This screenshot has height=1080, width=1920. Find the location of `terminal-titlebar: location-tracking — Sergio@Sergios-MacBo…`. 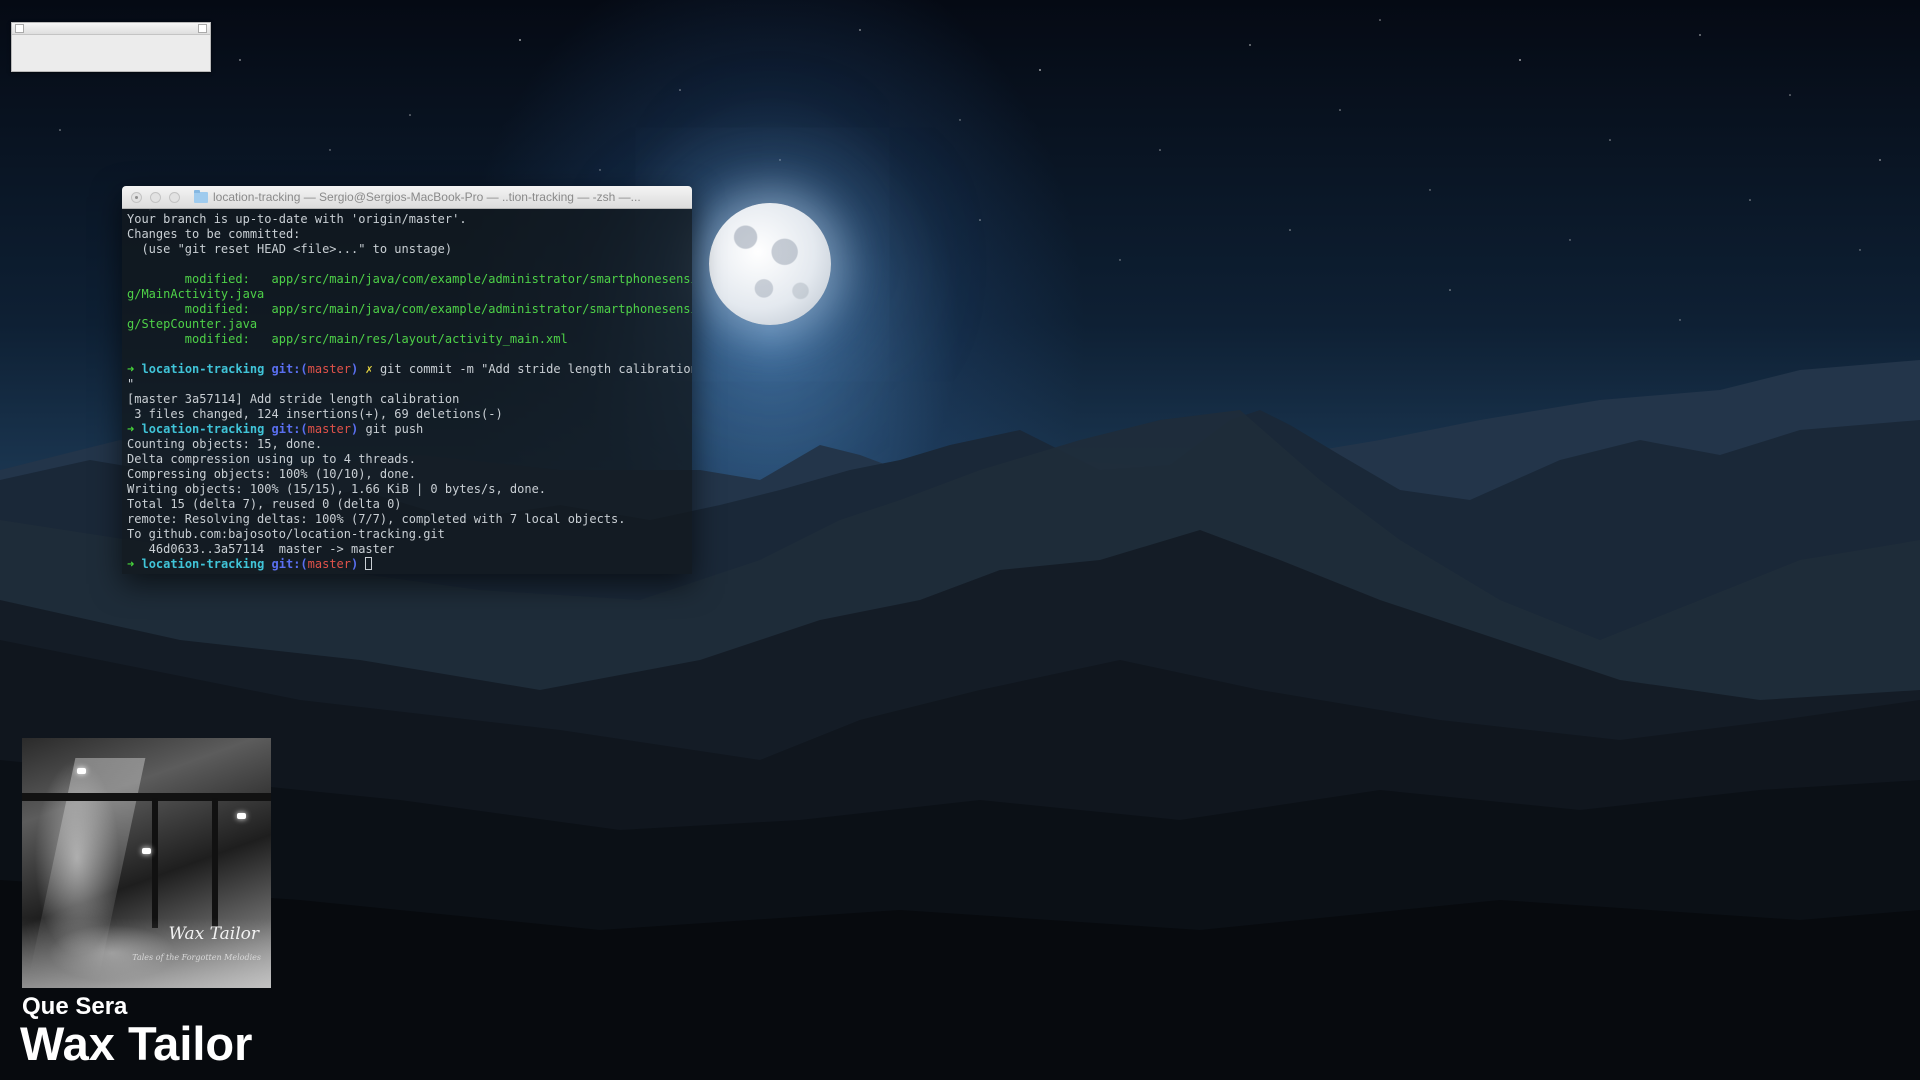

terminal-titlebar: location-tracking — Sergio@Sergios-MacBo… is located at coordinates (407, 197).